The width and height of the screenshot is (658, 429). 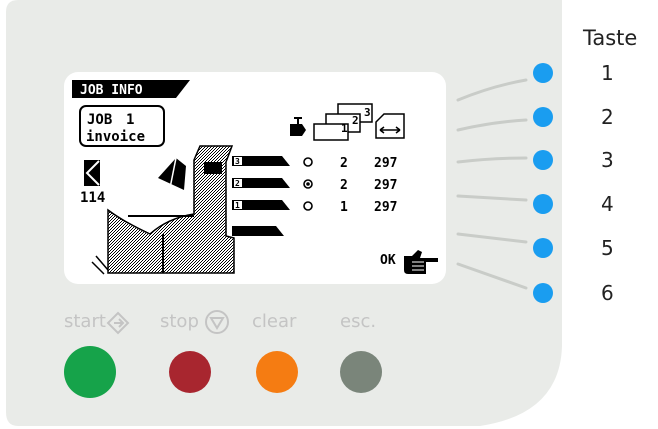 I want to click on taste-label-5: 5, so click(x=607, y=248).